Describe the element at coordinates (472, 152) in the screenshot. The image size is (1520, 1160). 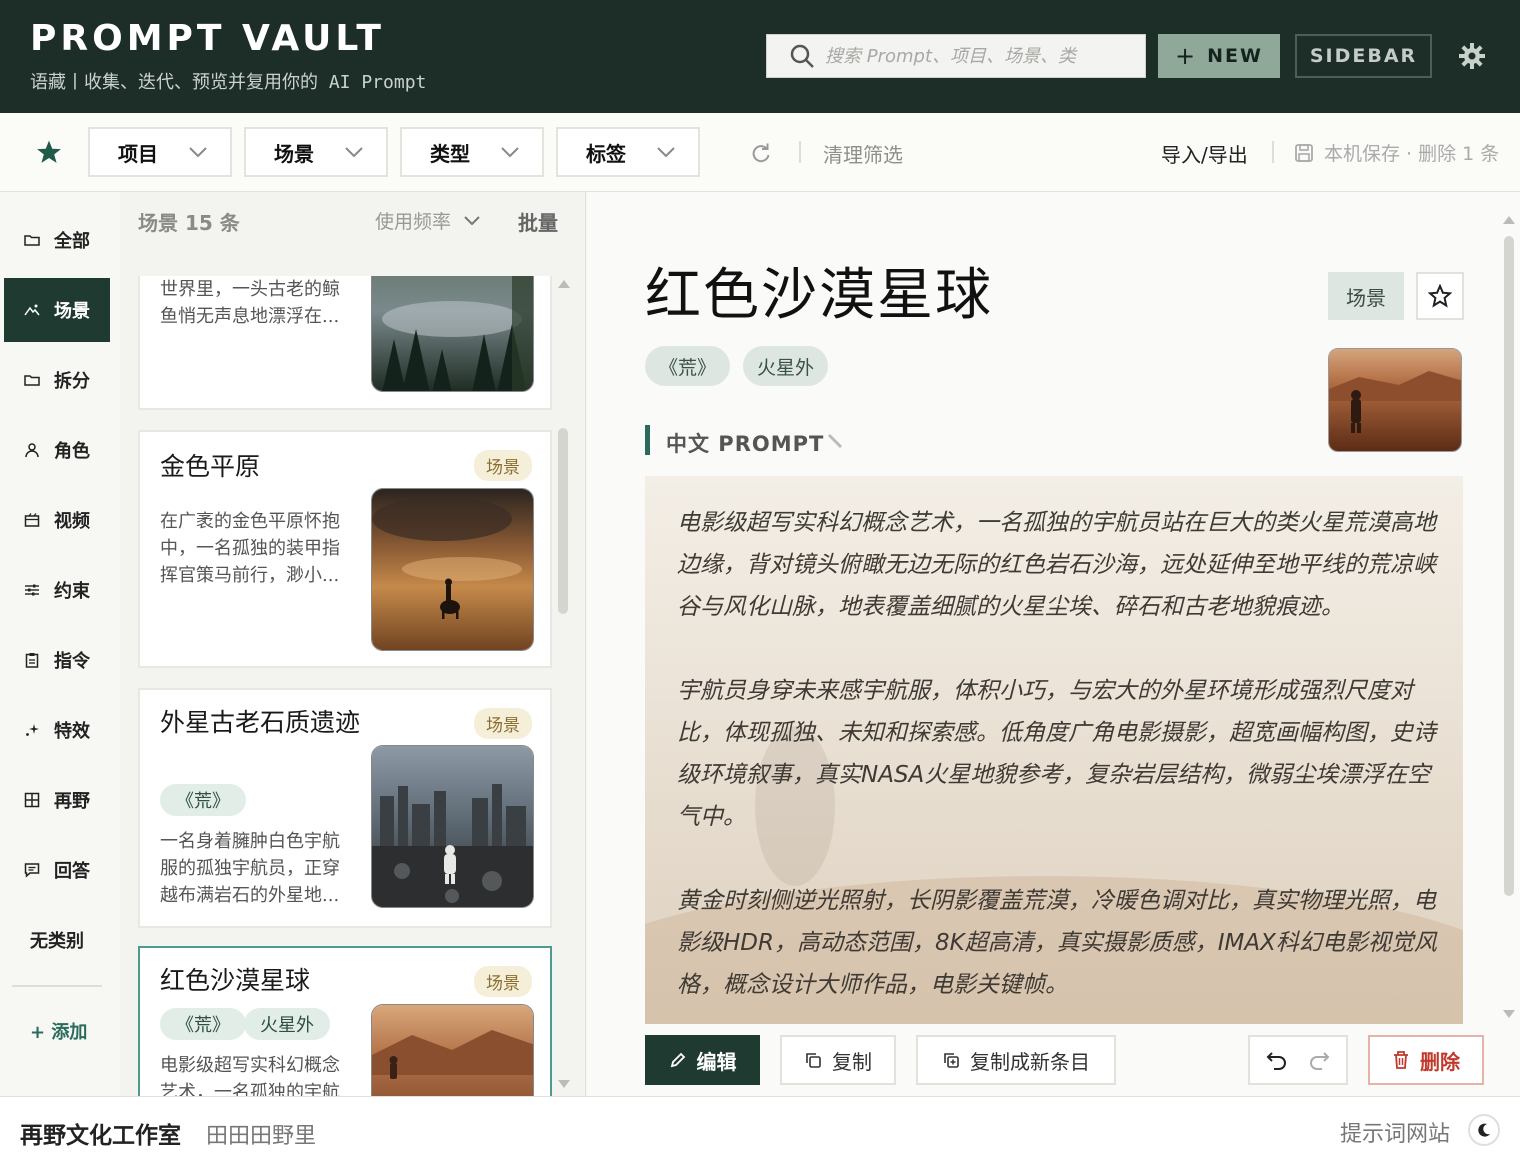
I see `type-dropdown: 类型` at that location.